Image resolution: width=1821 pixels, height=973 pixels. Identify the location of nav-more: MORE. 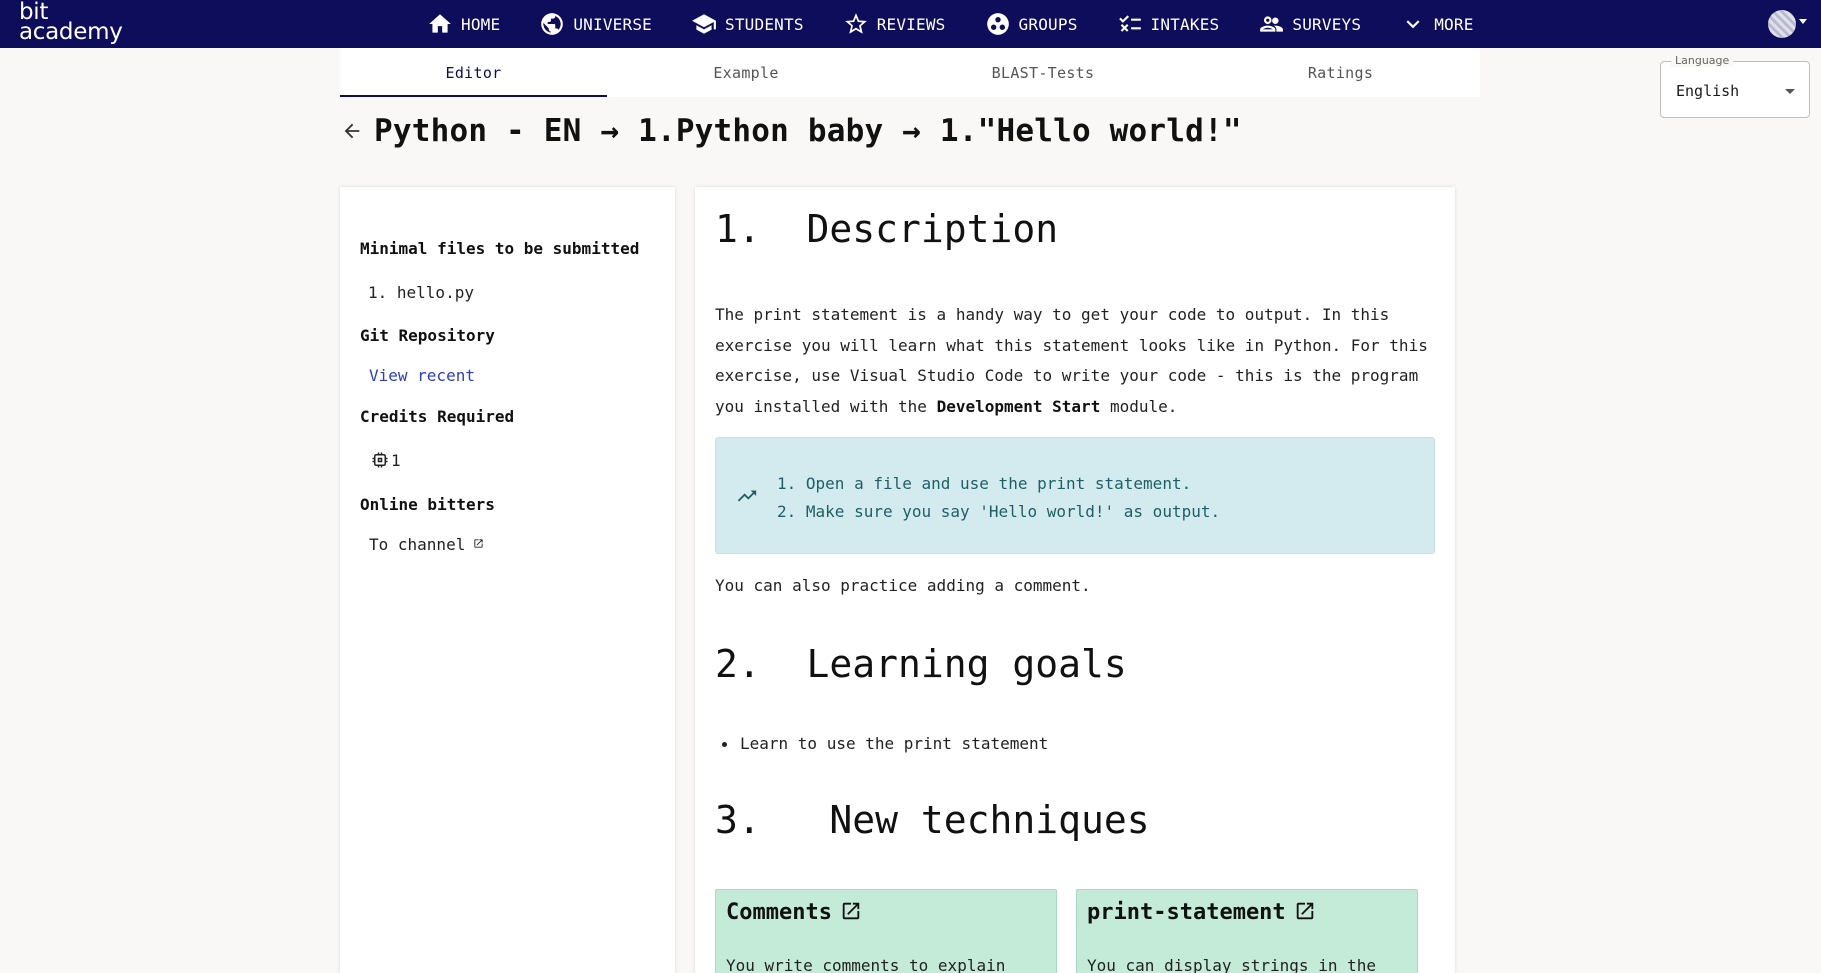
(1445, 24).